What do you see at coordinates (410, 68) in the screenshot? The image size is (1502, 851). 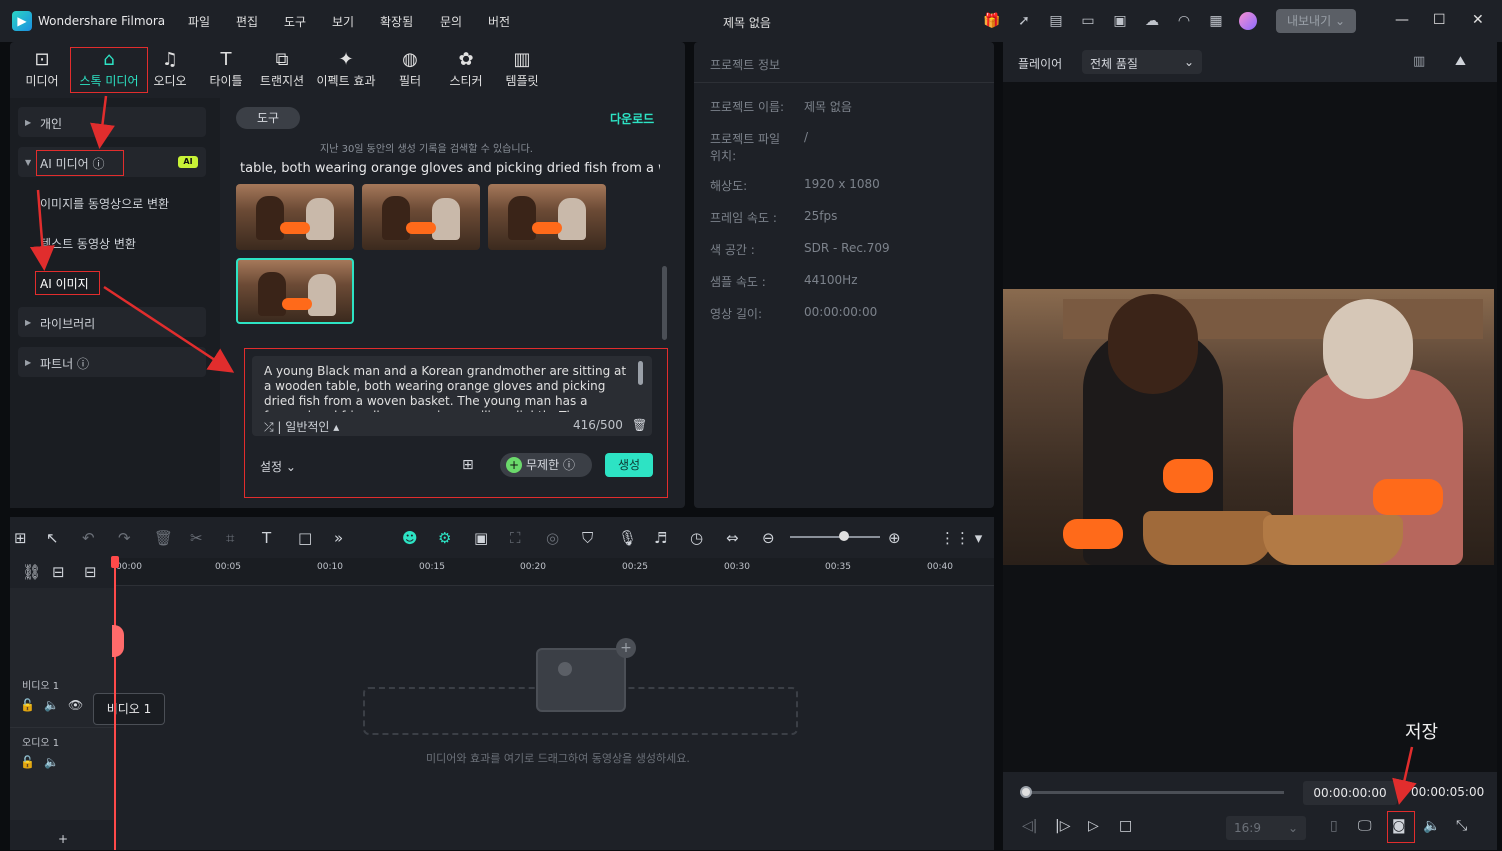 I see `tab-filters: ◍ 필터` at bounding box center [410, 68].